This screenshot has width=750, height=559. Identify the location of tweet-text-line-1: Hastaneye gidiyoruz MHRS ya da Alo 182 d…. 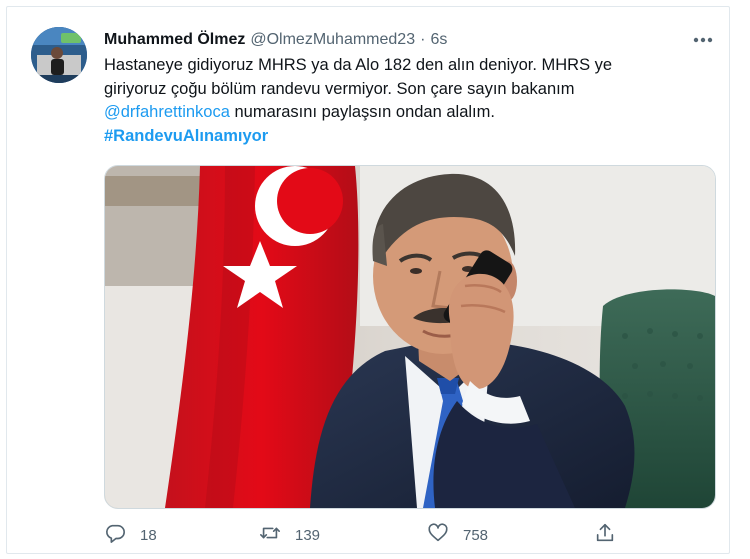
(358, 65).